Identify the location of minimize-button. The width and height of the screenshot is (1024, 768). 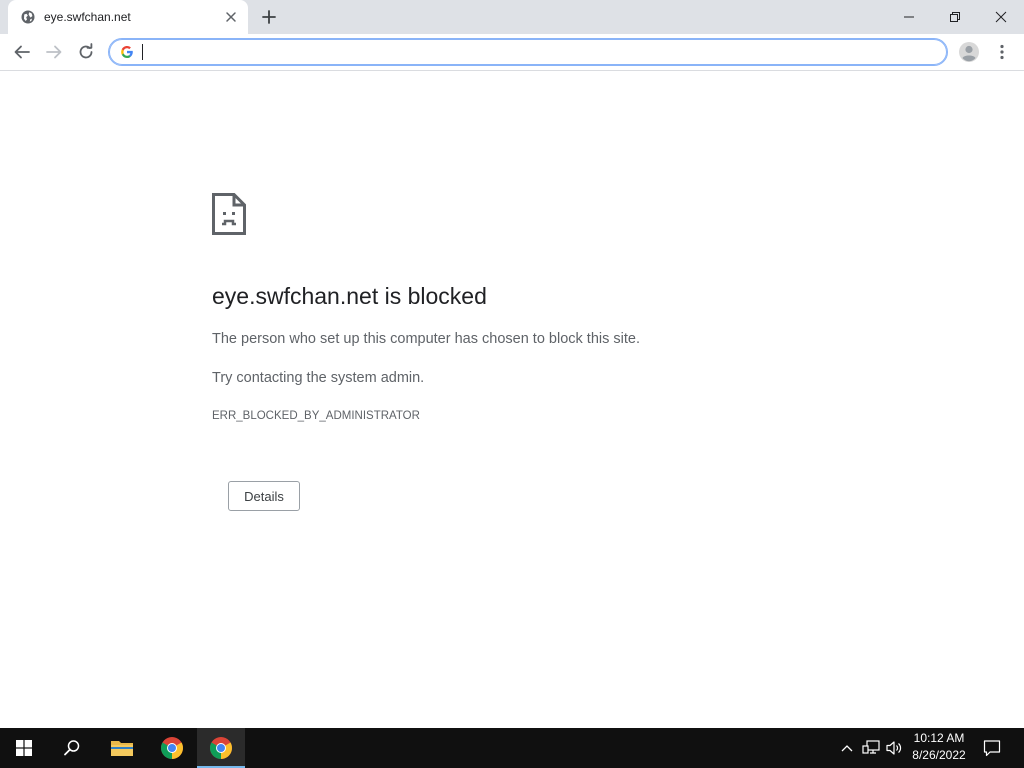
(909, 17).